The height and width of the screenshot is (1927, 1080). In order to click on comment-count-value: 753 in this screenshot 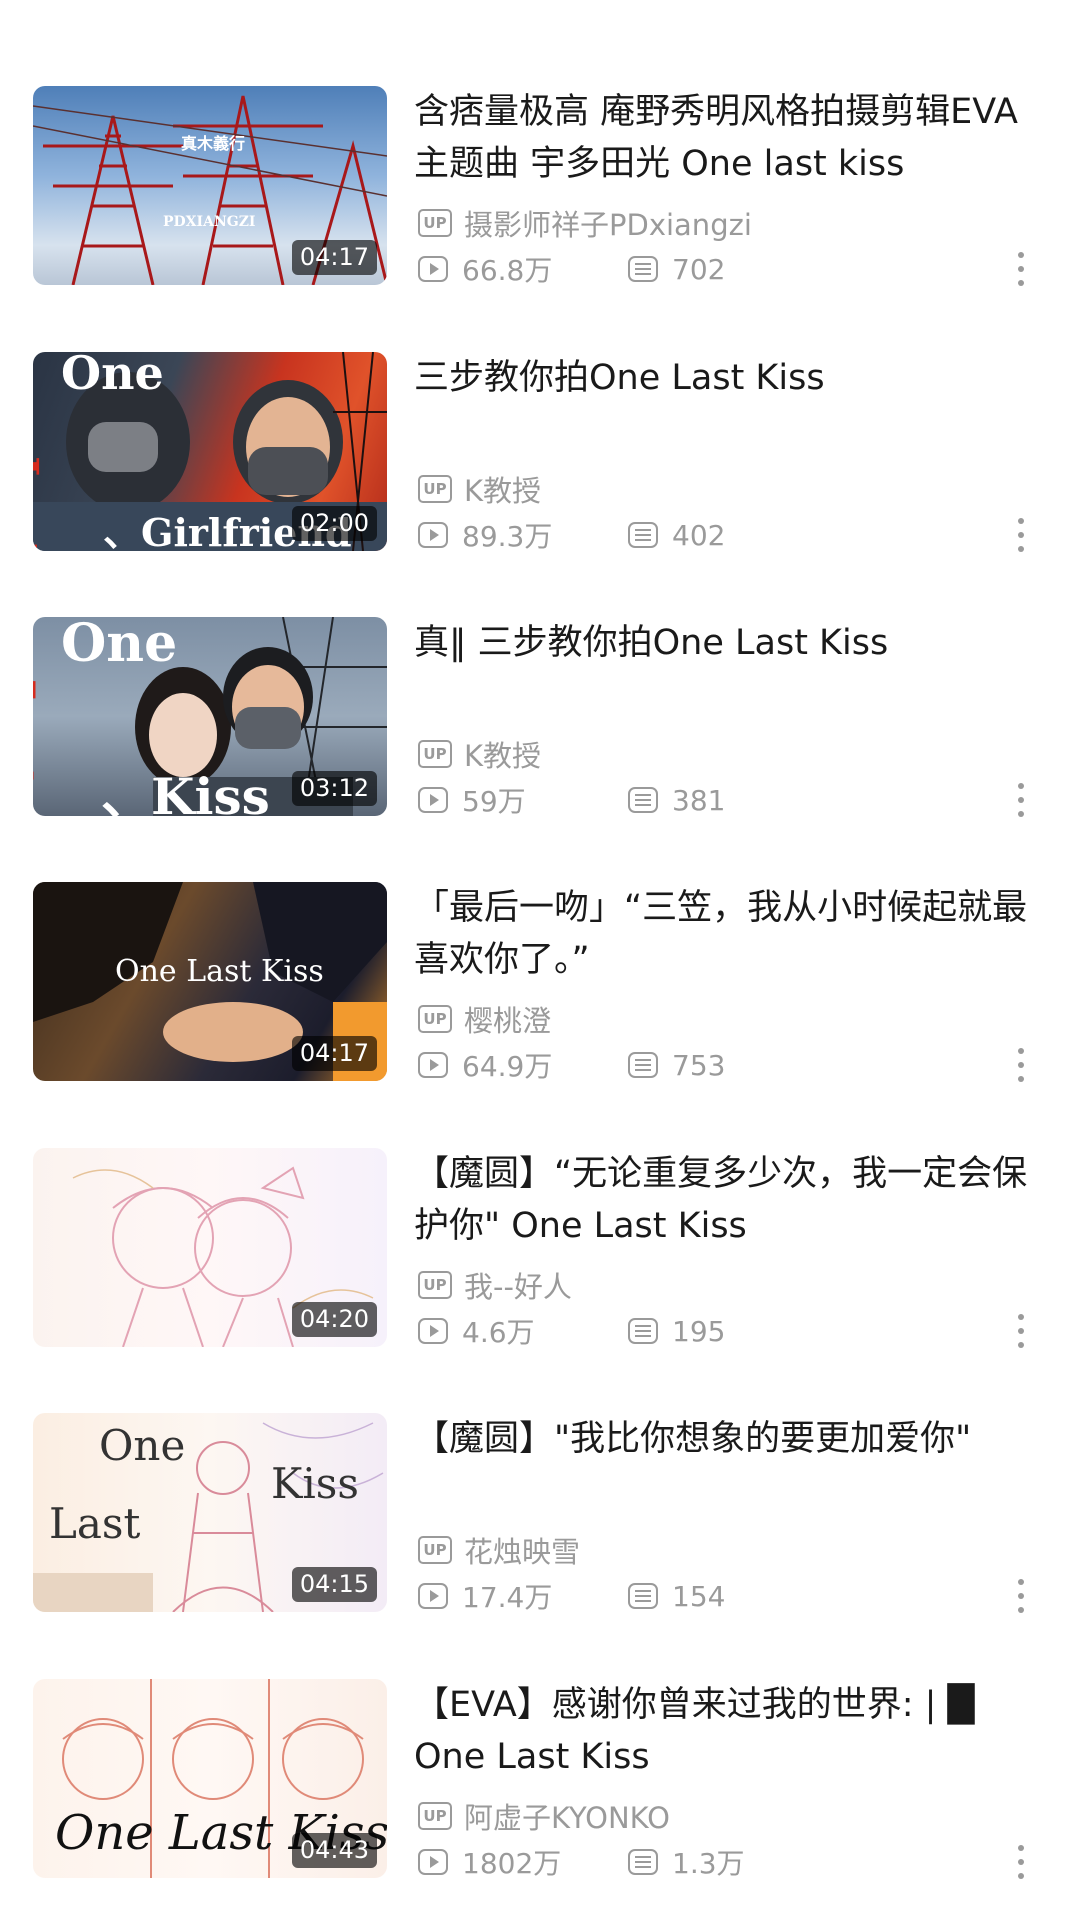, I will do `click(699, 1065)`.